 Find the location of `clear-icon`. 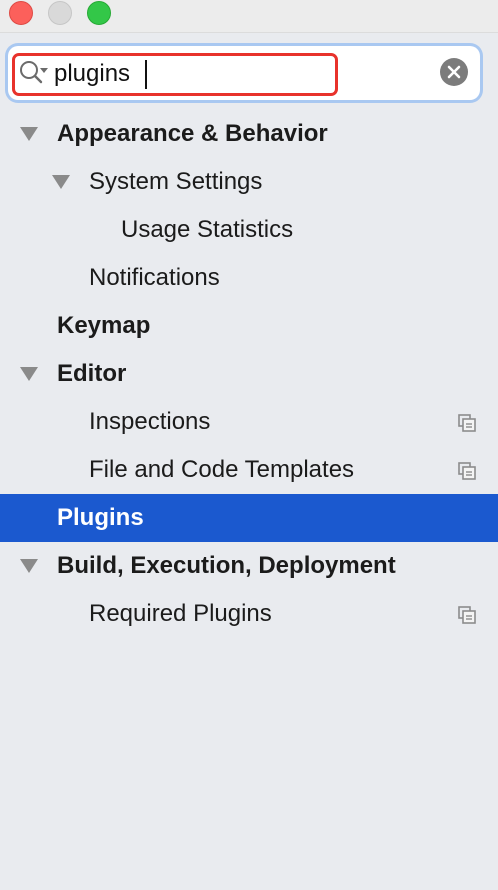

clear-icon is located at coordinates (454, 72).